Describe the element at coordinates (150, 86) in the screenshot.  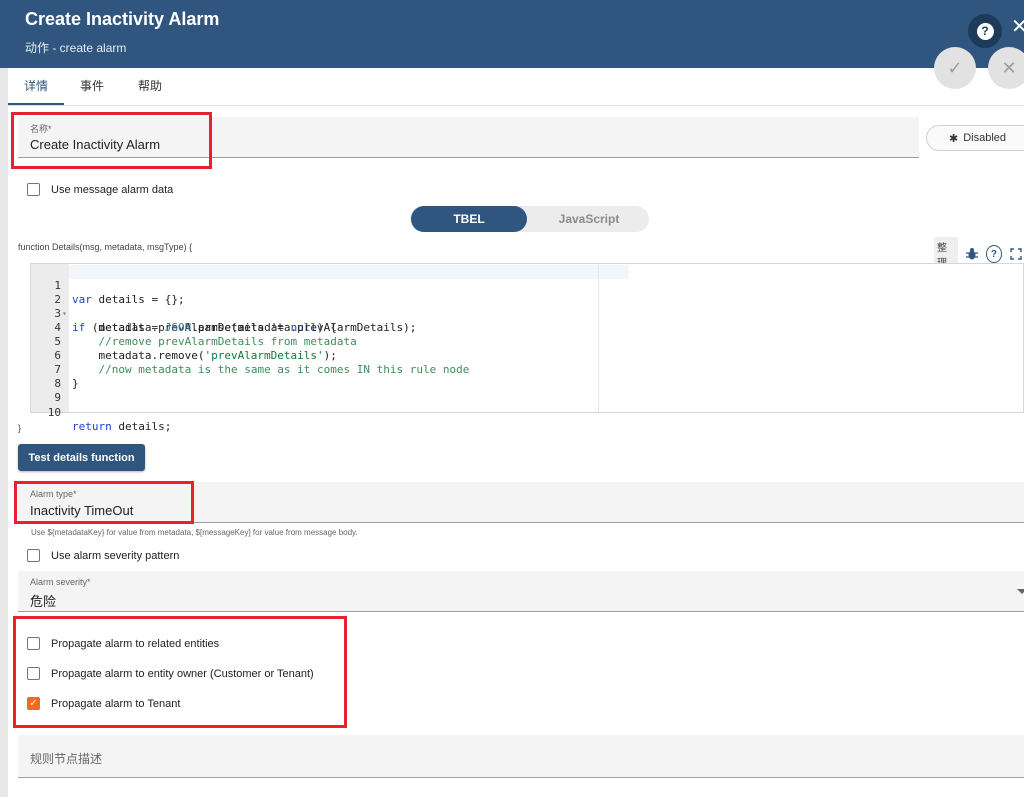
I see `tab-help: 帮助` at that location.